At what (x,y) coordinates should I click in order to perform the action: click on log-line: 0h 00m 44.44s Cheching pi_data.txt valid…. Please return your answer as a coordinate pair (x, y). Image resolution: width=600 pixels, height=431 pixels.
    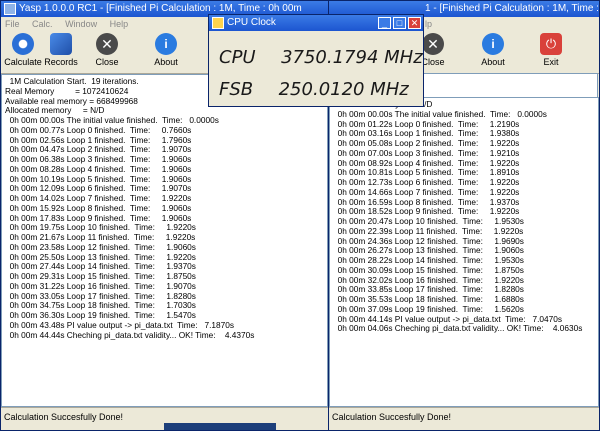
    Looking at the image, I should click on (130, 334).